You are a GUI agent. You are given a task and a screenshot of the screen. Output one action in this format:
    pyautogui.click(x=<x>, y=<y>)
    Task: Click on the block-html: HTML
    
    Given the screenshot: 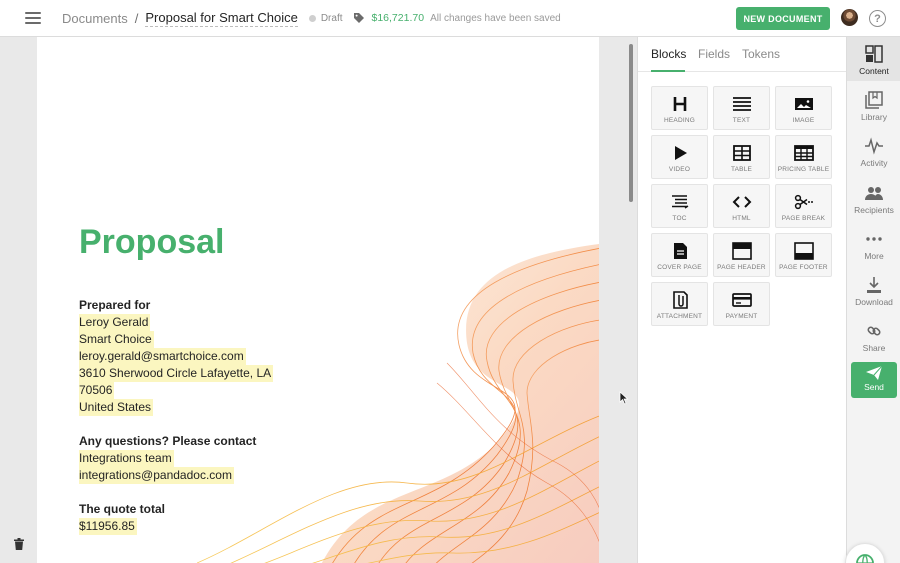 What is the action you would take?
    pyautogui.click(x=741, y=206)
    